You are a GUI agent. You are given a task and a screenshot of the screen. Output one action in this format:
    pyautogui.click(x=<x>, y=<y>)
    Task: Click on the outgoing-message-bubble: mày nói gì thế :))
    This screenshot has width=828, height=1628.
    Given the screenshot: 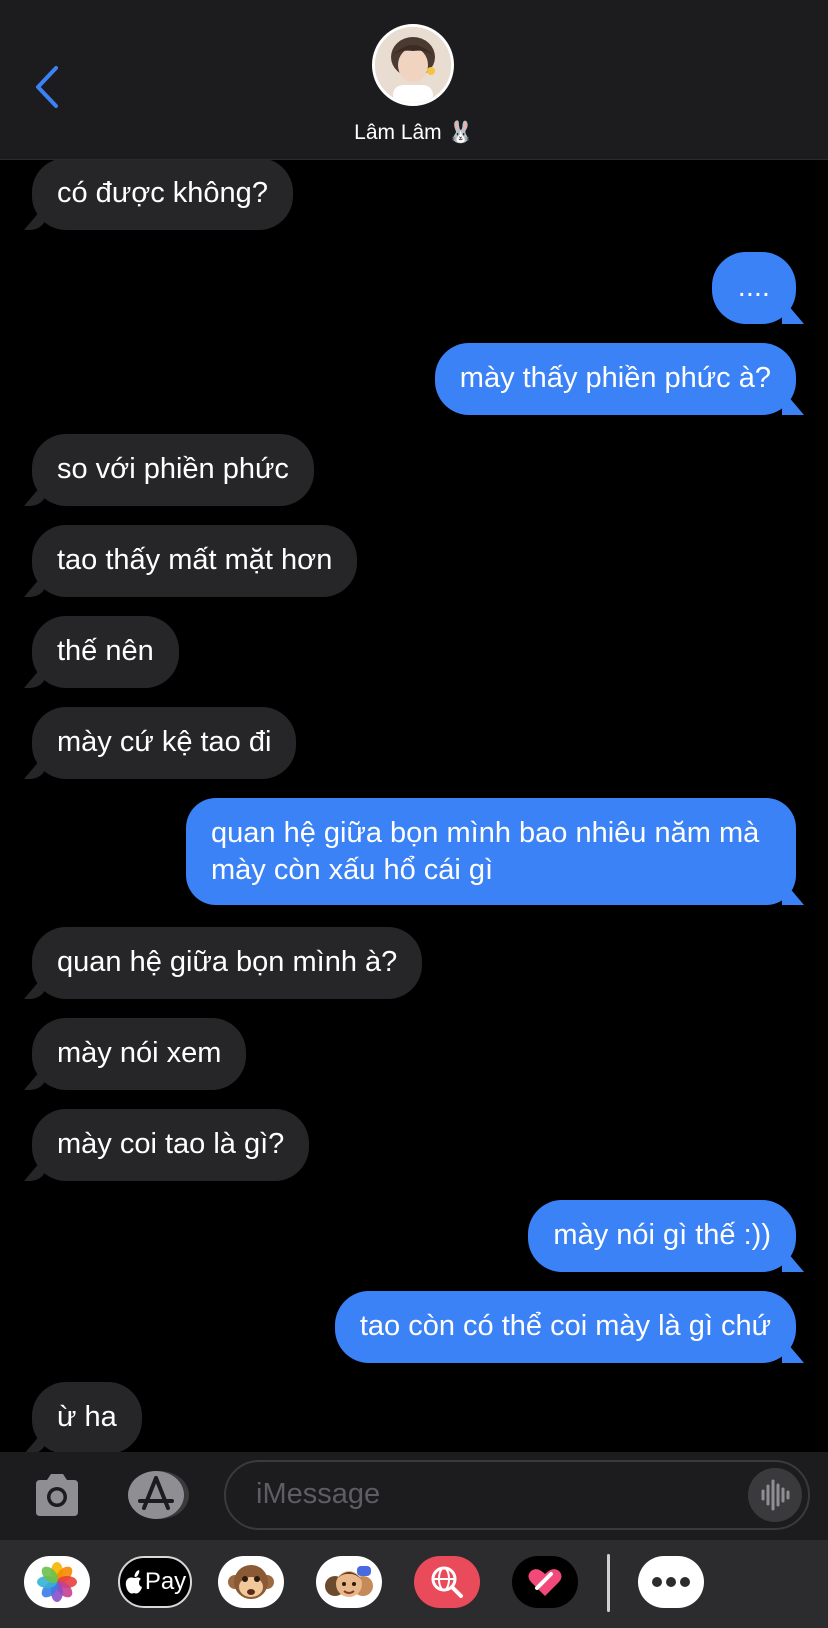 What is the action you would take?
    pyautogui.click(x=662, y=1236)
    